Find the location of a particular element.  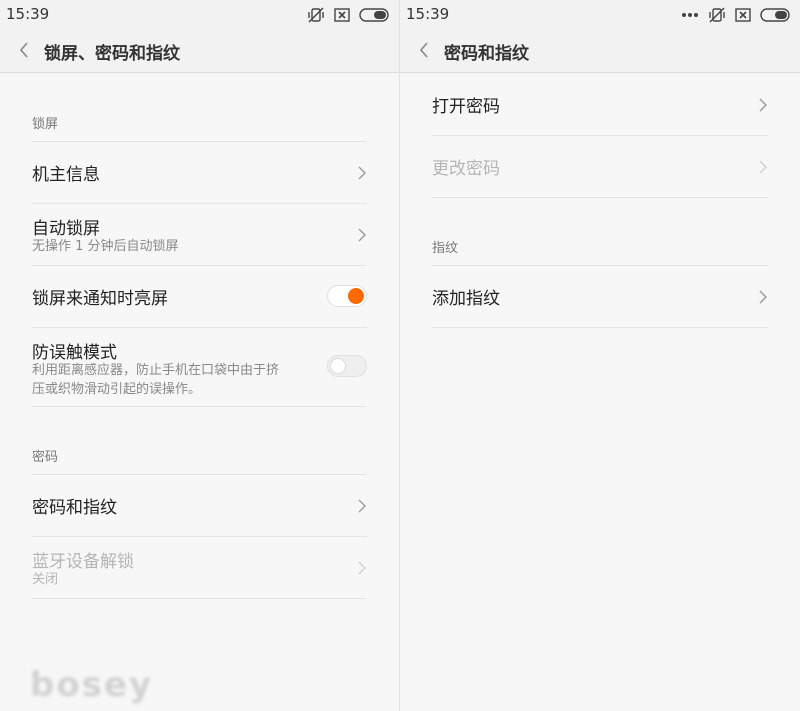

row-subtitle-line2: 压或织物滑动引起的误操作。 is located at coordinates (117, 389).